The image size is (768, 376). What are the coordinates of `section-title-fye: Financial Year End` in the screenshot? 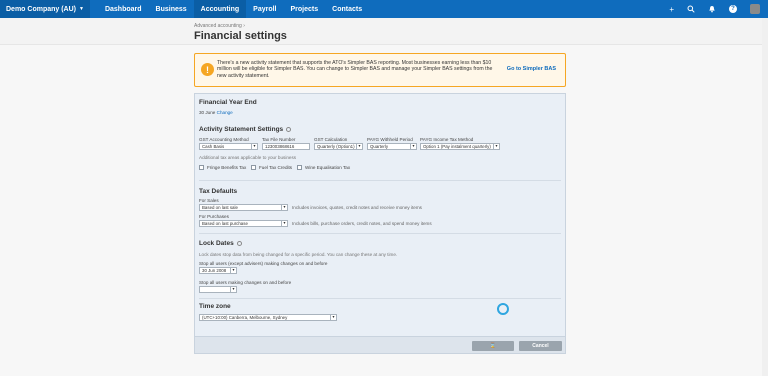 It's located at (228, 102).